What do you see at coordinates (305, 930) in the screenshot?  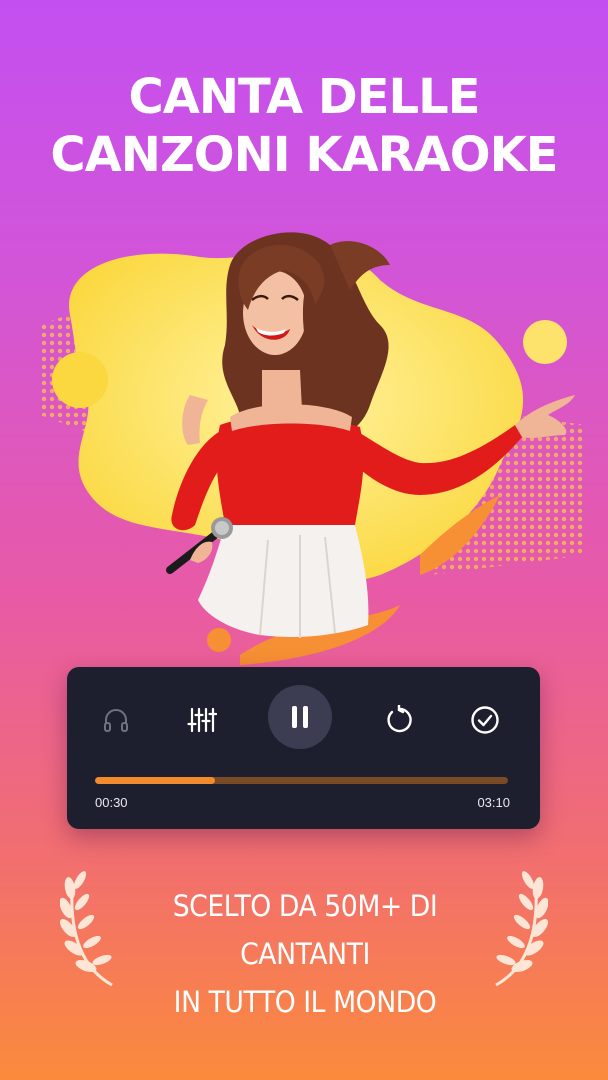 I see `award-line-1: SCELTO DA 50M+ DI CANTANTI` at bounding box center [305, 930].